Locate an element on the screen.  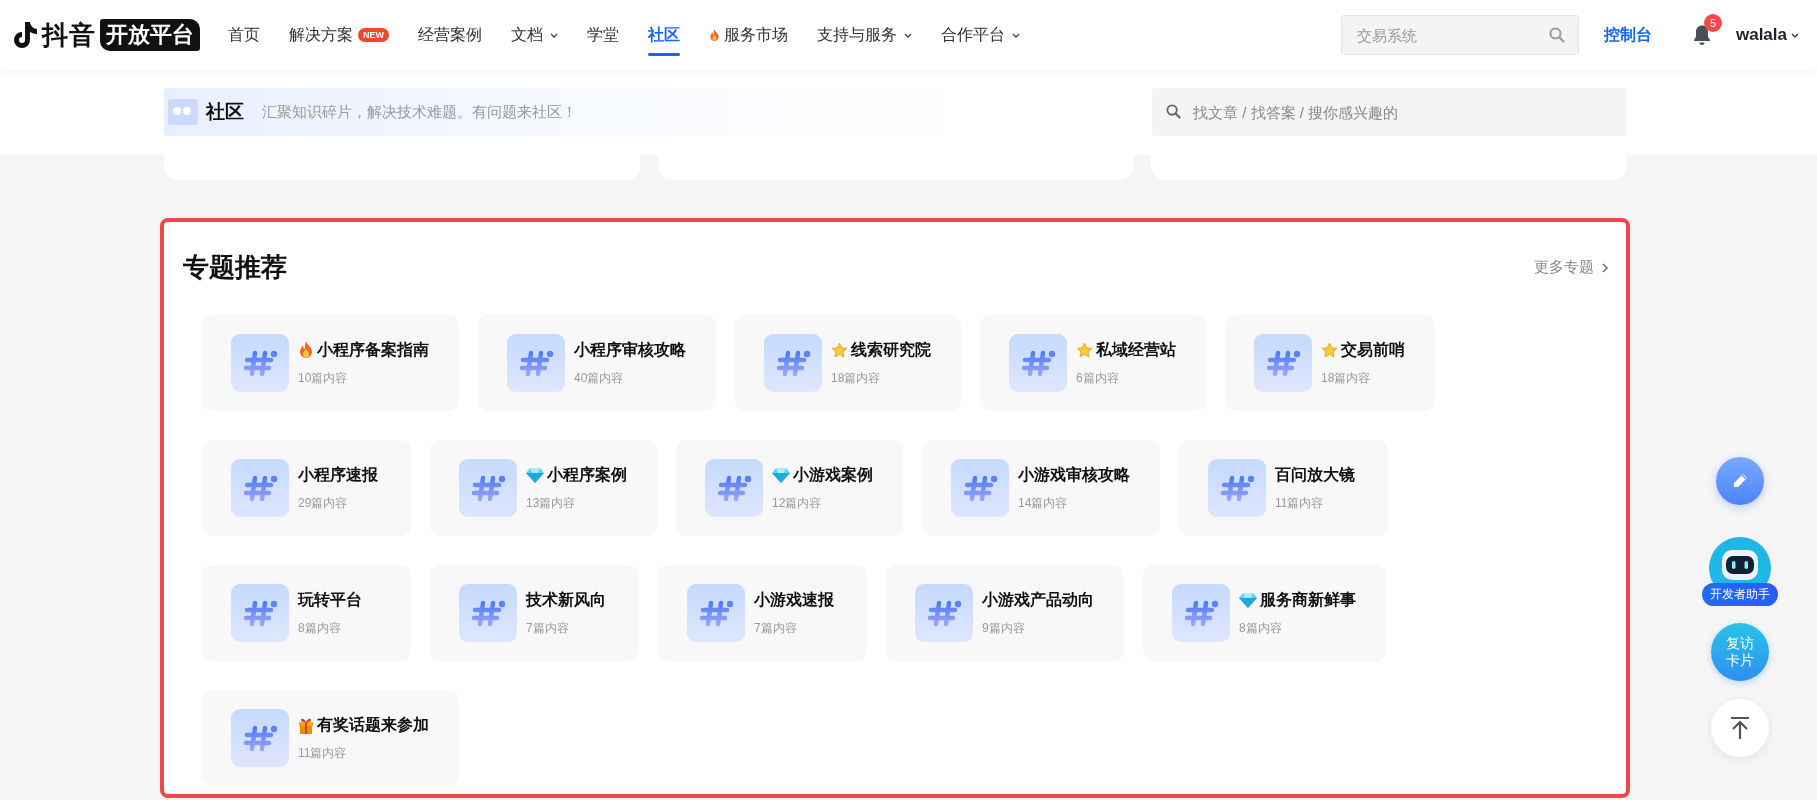
nav-link: 支持与服务 is located at coordinates (864, 35).